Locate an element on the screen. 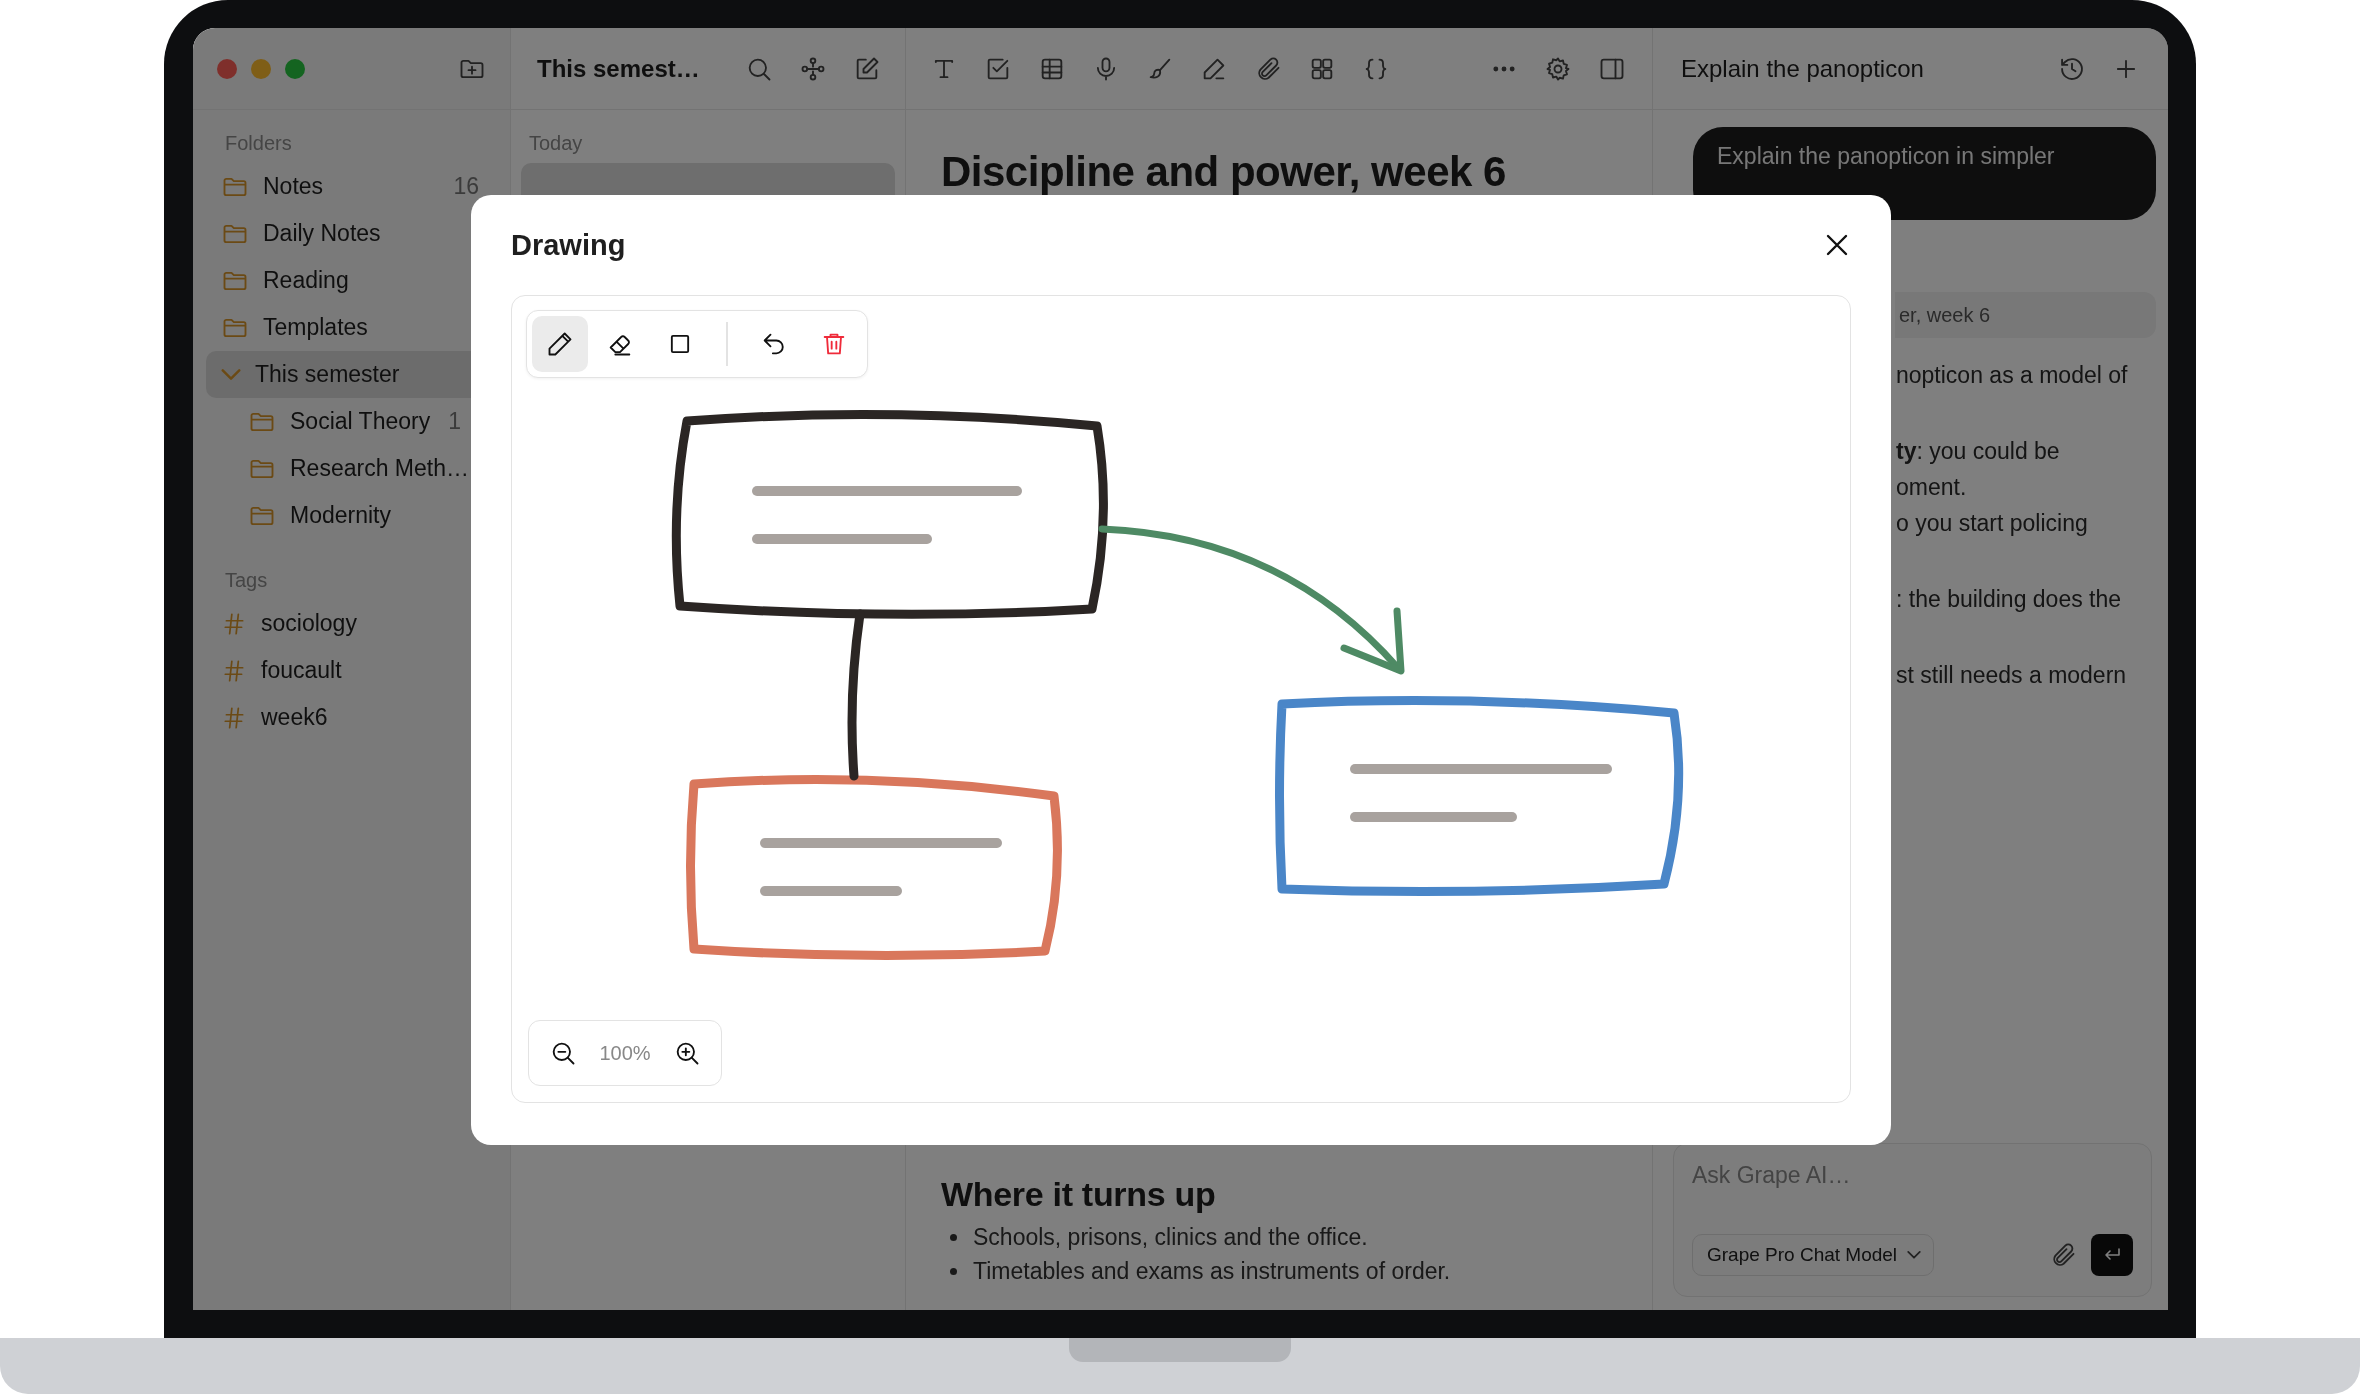  dialog-title: Drawing is located at coordinates (569, 245).